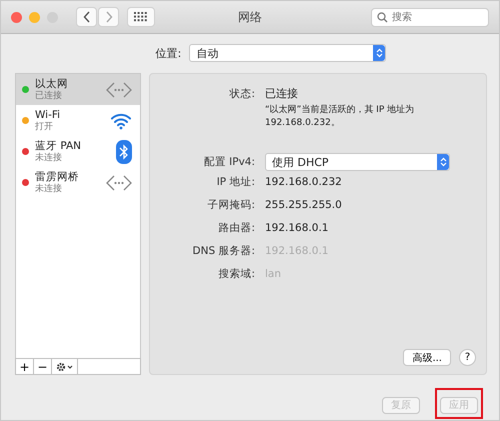  I want to click on field-label: 子网掩码:, so click(230, 205).